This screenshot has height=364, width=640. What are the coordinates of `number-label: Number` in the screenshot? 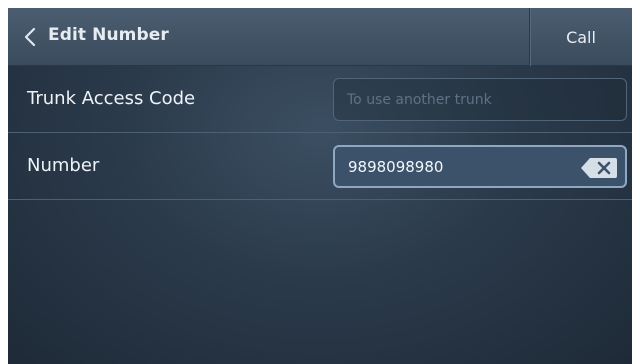 It's located at (63, 165).